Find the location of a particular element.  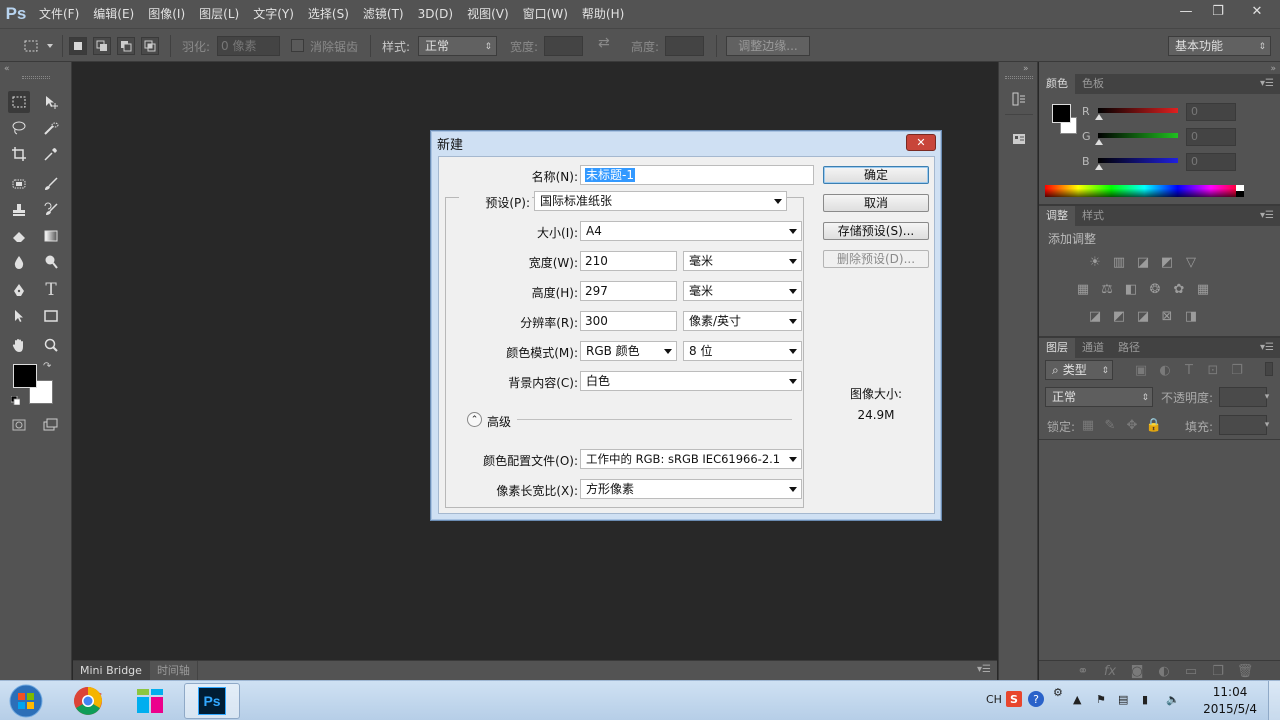

move-tool-icon is located at coordinates (51, 102).